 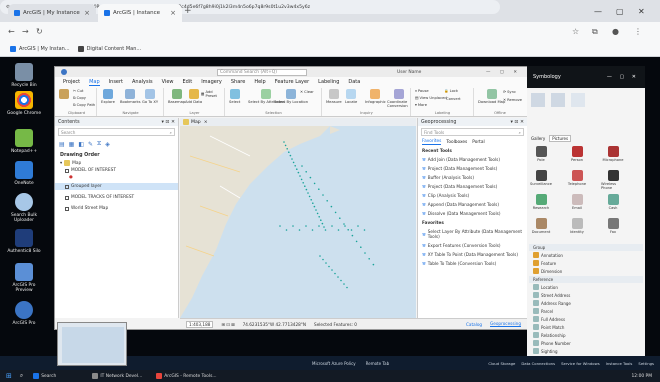 What do you see at coordinates (586, 287) in the screenshot?
I see `reference-item: Location` at bounding box center [586, 287].